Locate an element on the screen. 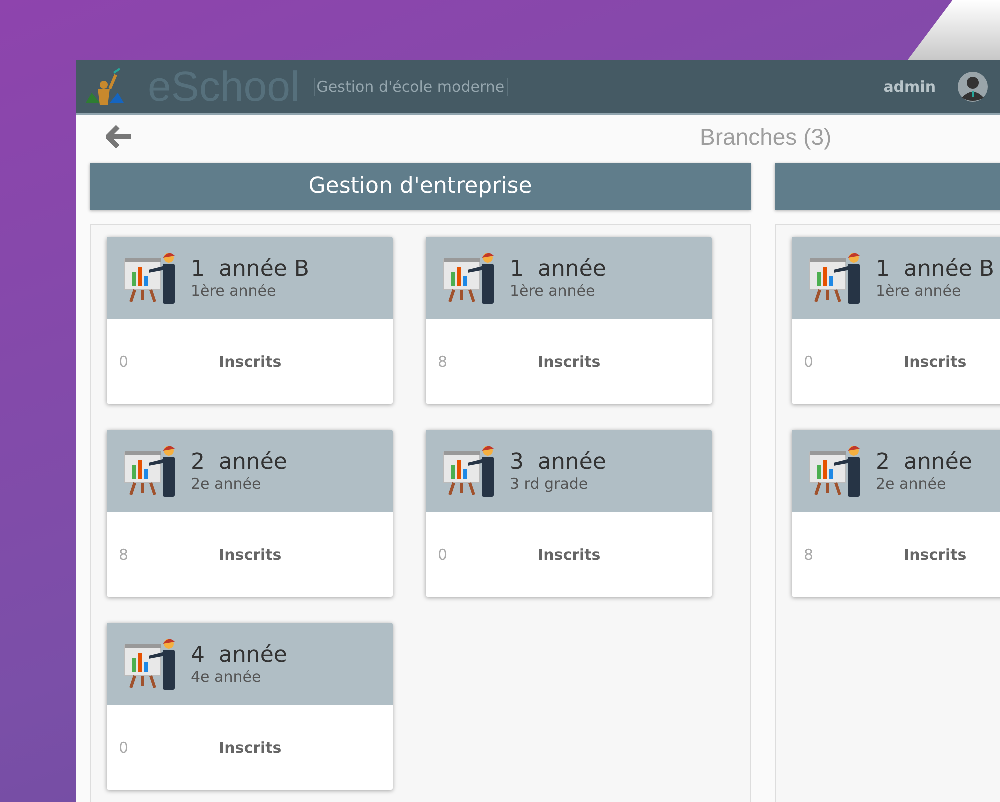 This screenshot has width=1000, height=802. back-arrow-icon is located at coordinates (119, 137).